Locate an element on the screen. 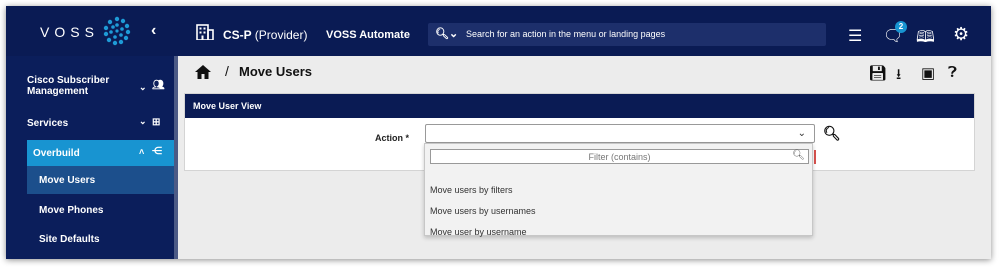 Image resolution: width=1000 pixels, height=267 pixels. sidebar-subitem-site-defaults: Site Defaults is located at coordinates (100, 239).